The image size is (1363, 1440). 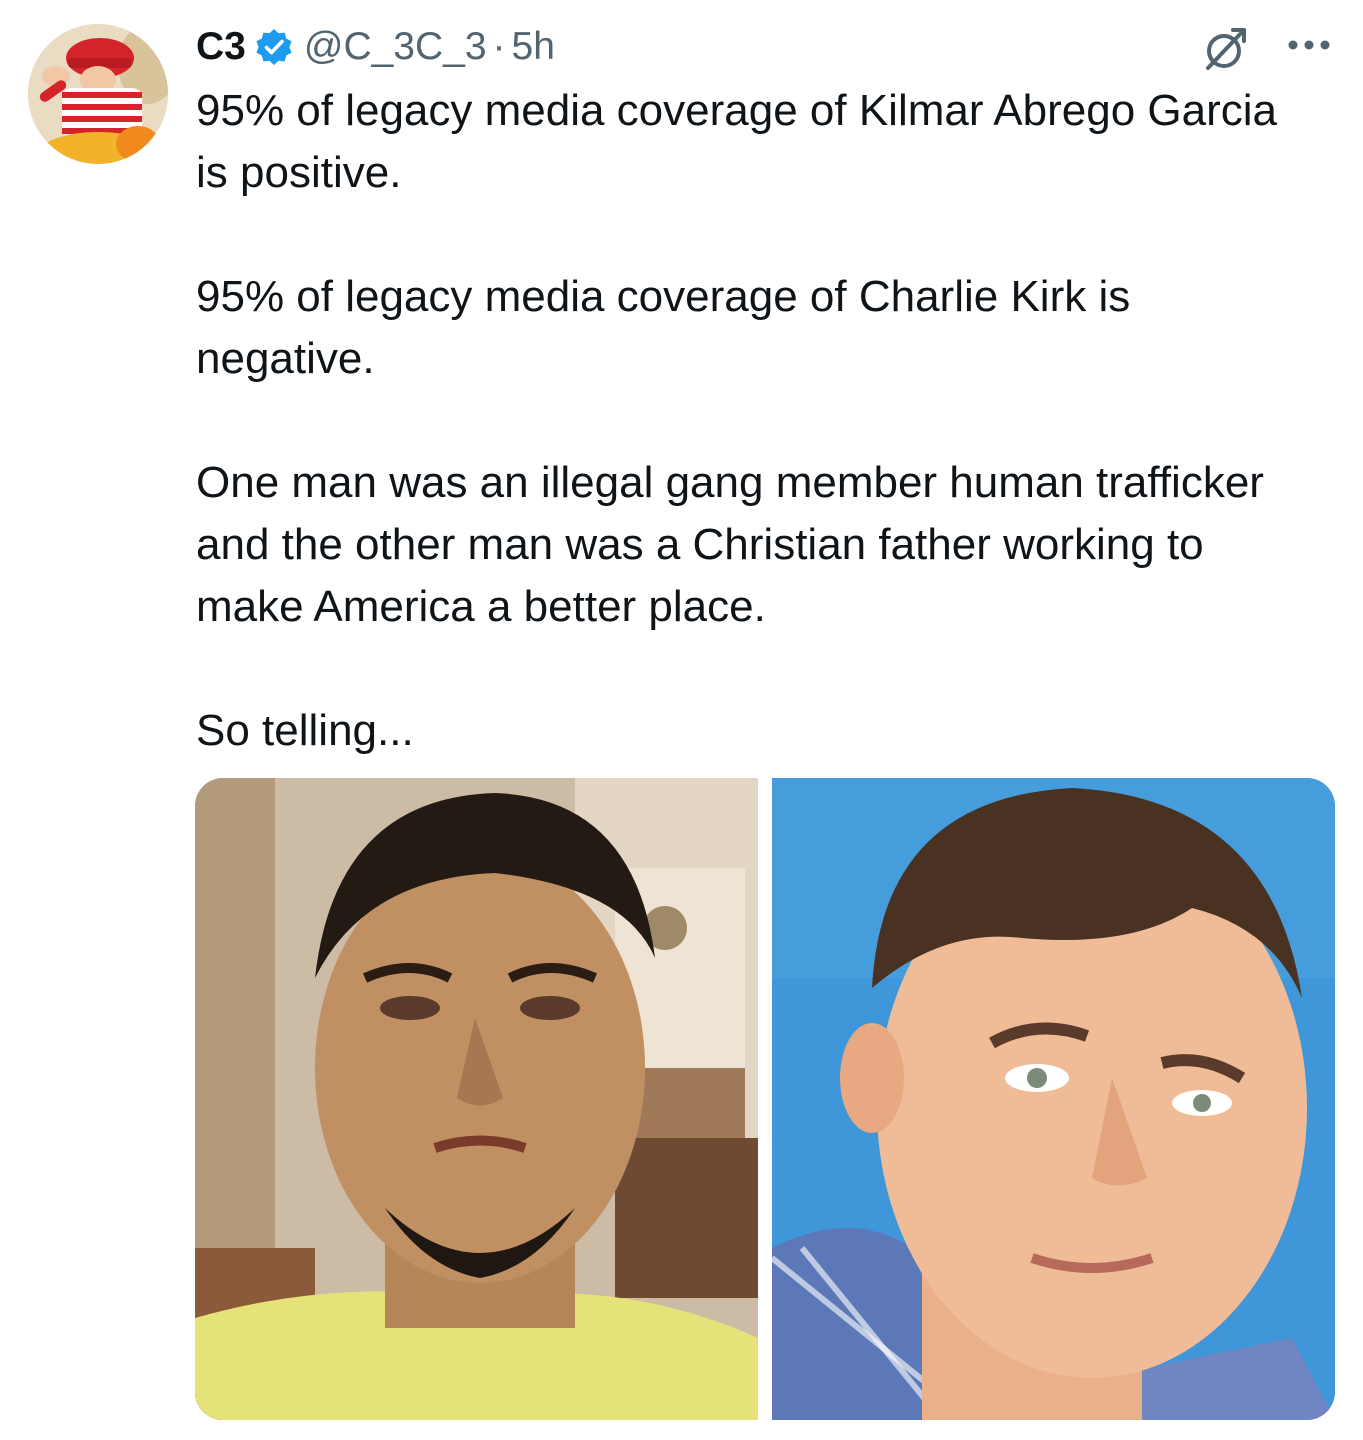 What do you see at coordinates (221, 47) in the screenshot?
I see `author-name: C3` at bounding box center [221, 47].